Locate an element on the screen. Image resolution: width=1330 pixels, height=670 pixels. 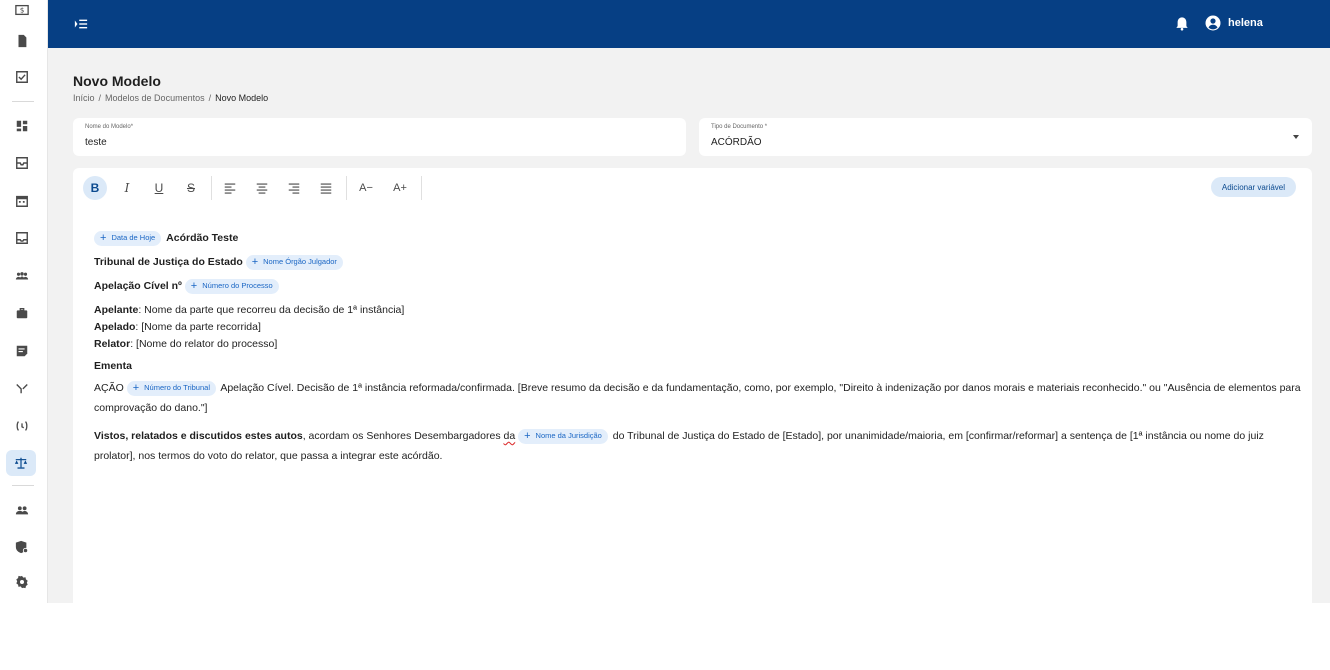
doc-apelacao: Apelação Cível nº is located at coordinates (138, 286).